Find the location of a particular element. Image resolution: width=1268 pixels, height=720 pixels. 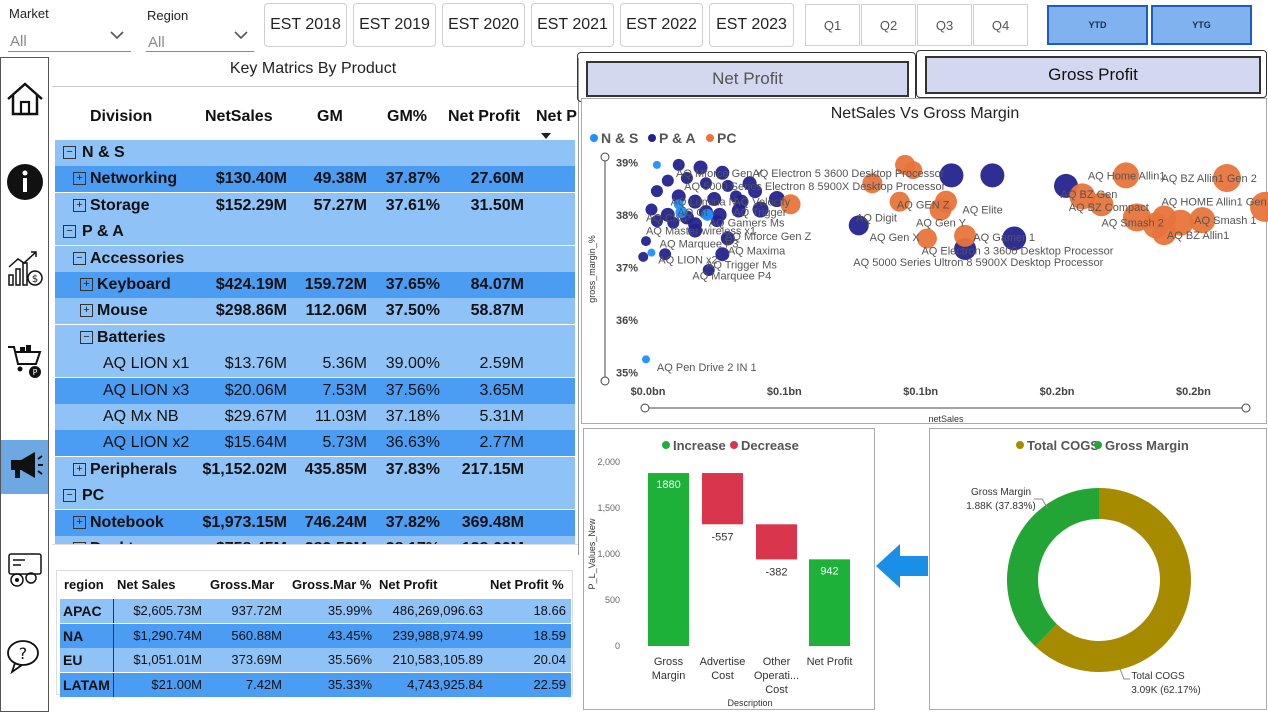

quarter-button-q3: Q3 is located at coordinates (944, 25).